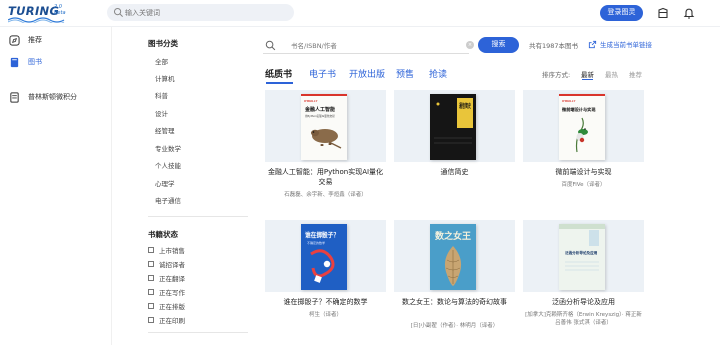 This screenshot has height=345, width=720. What do you see at coordinates (172, 307) in the screenshot?
I see `status-label: 正在排版` at bounding box center [172, 307].